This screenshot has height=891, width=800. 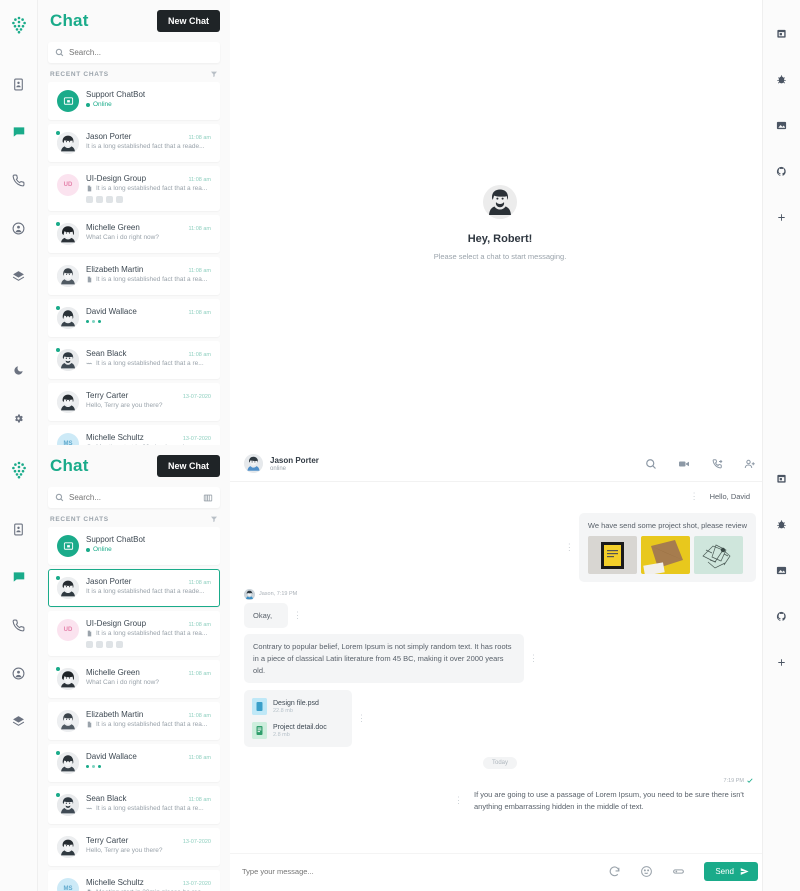 I want to click on recent-chats-label: RECENT CHATS, so click(x=79, y=519).